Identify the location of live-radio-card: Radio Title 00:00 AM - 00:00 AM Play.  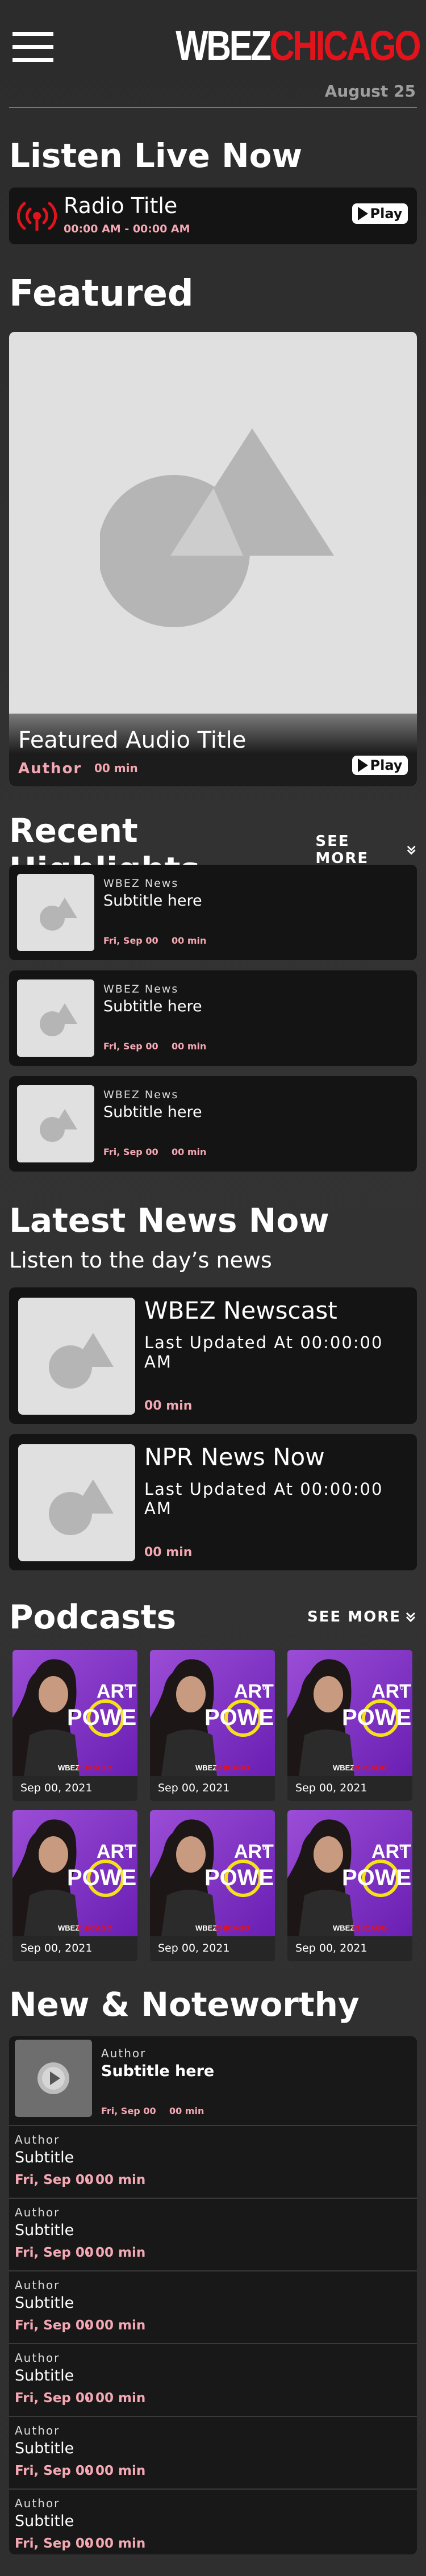
(213, 216).